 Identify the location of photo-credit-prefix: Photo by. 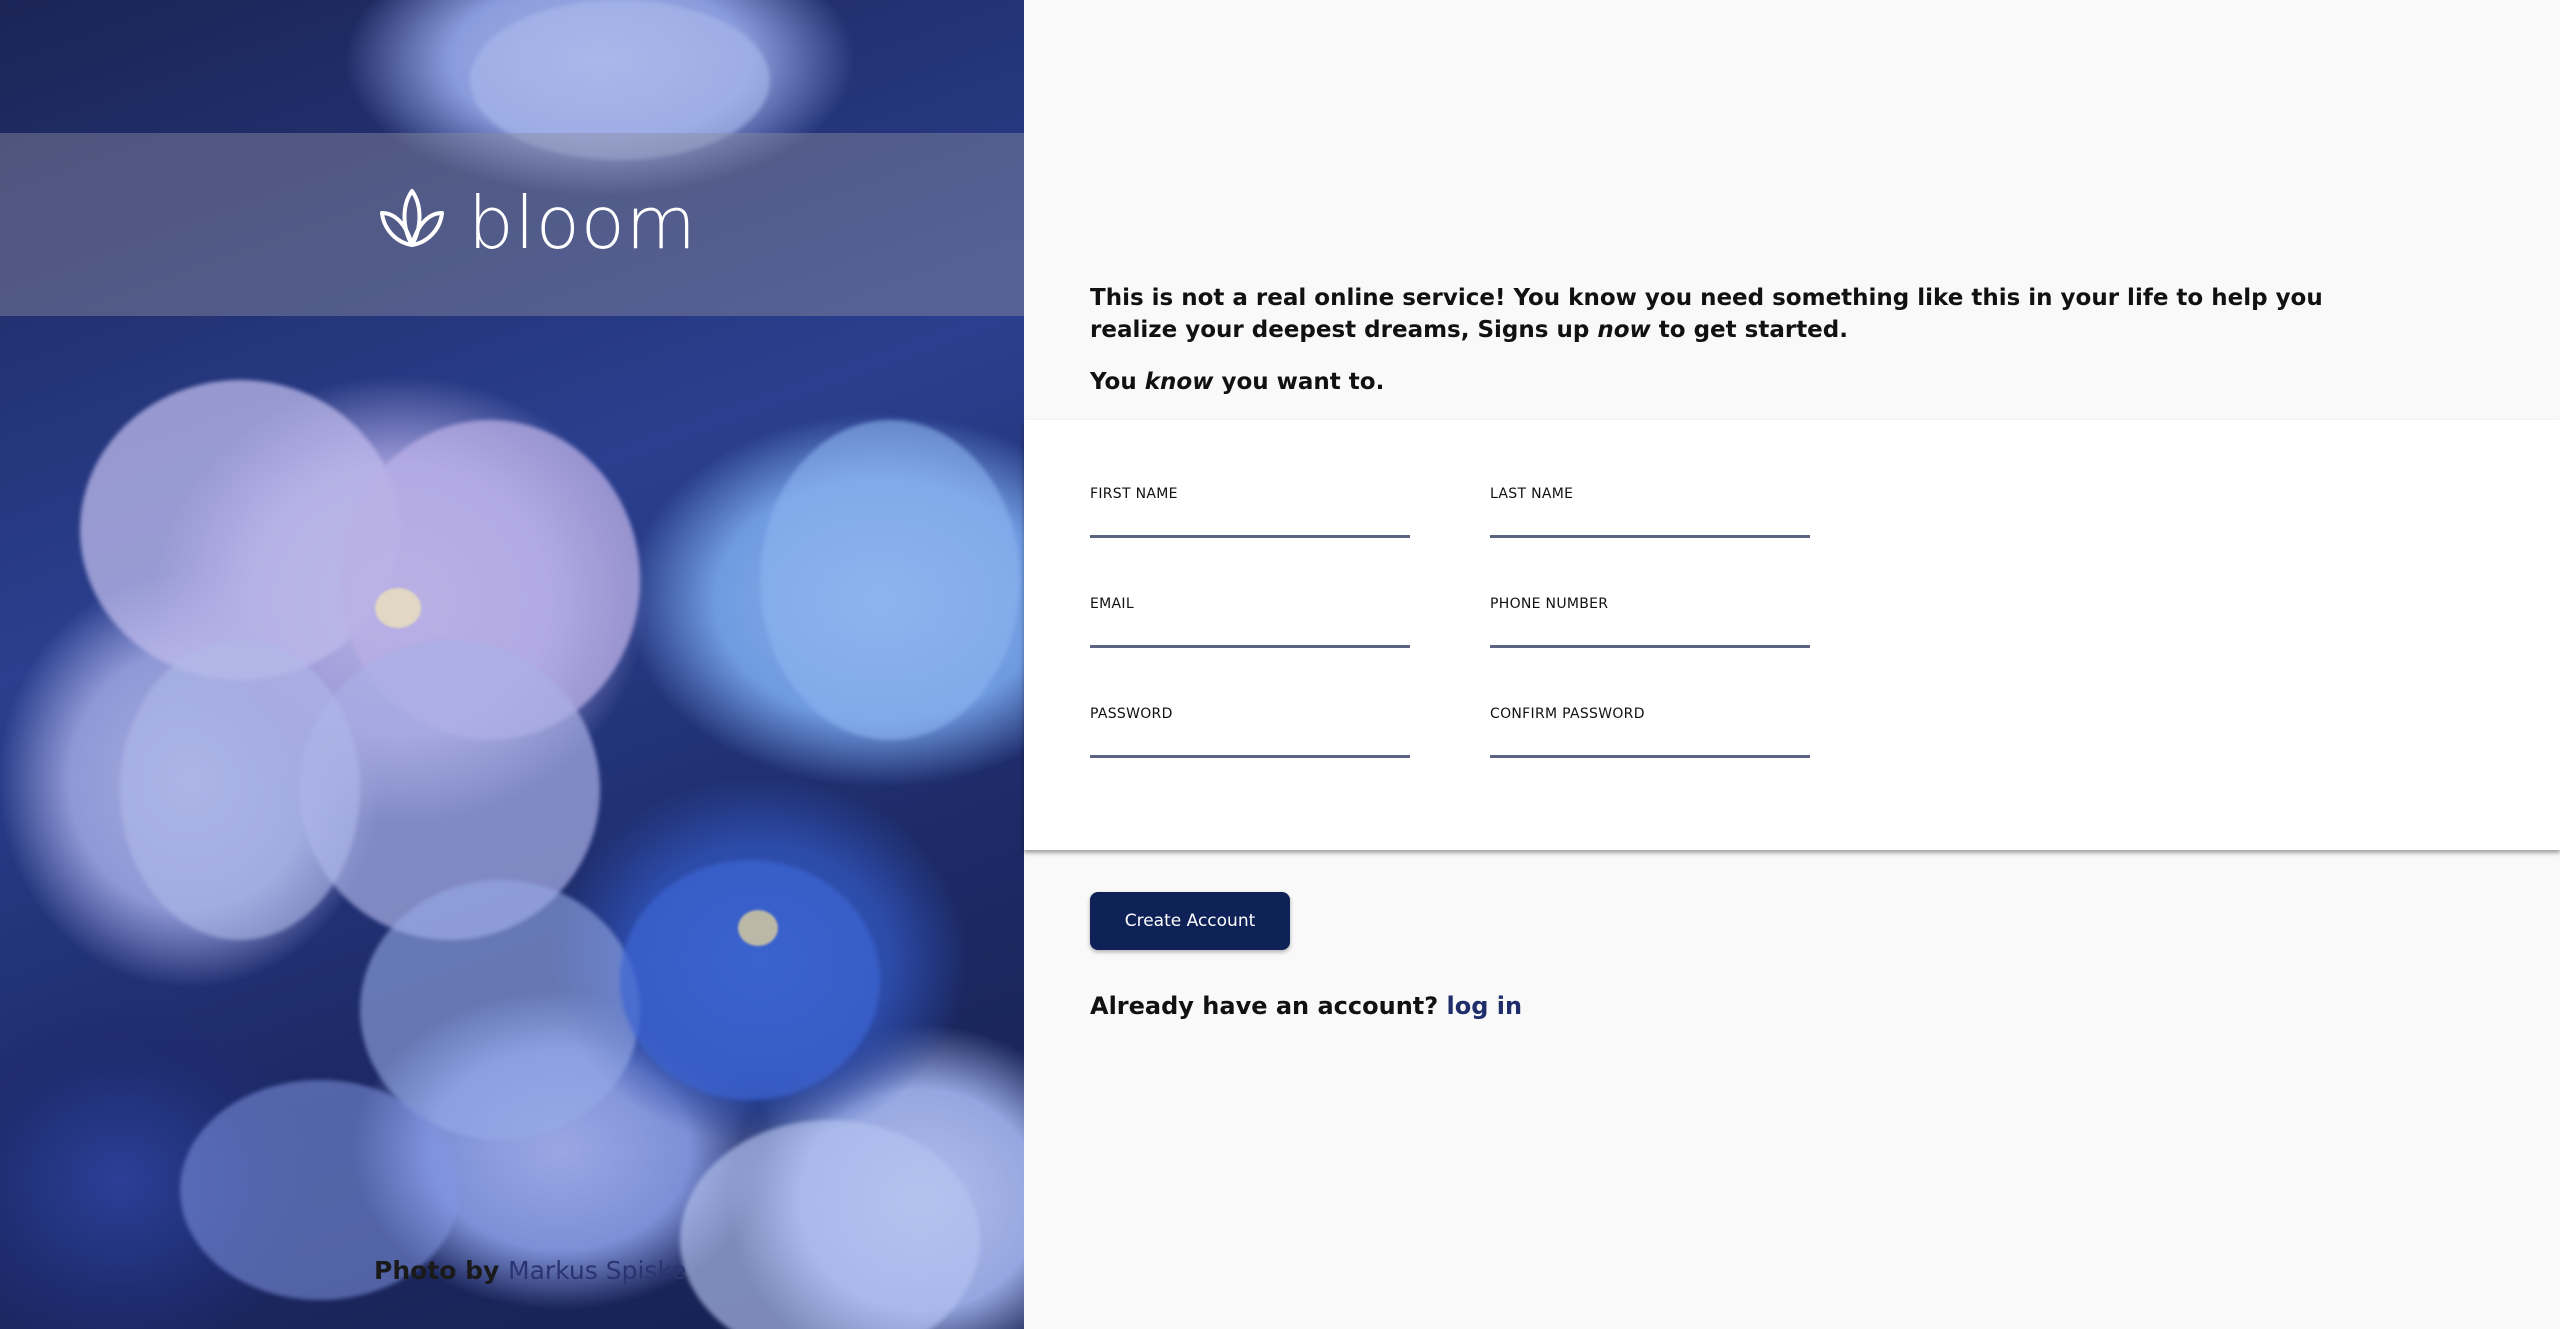
(437, 1270).